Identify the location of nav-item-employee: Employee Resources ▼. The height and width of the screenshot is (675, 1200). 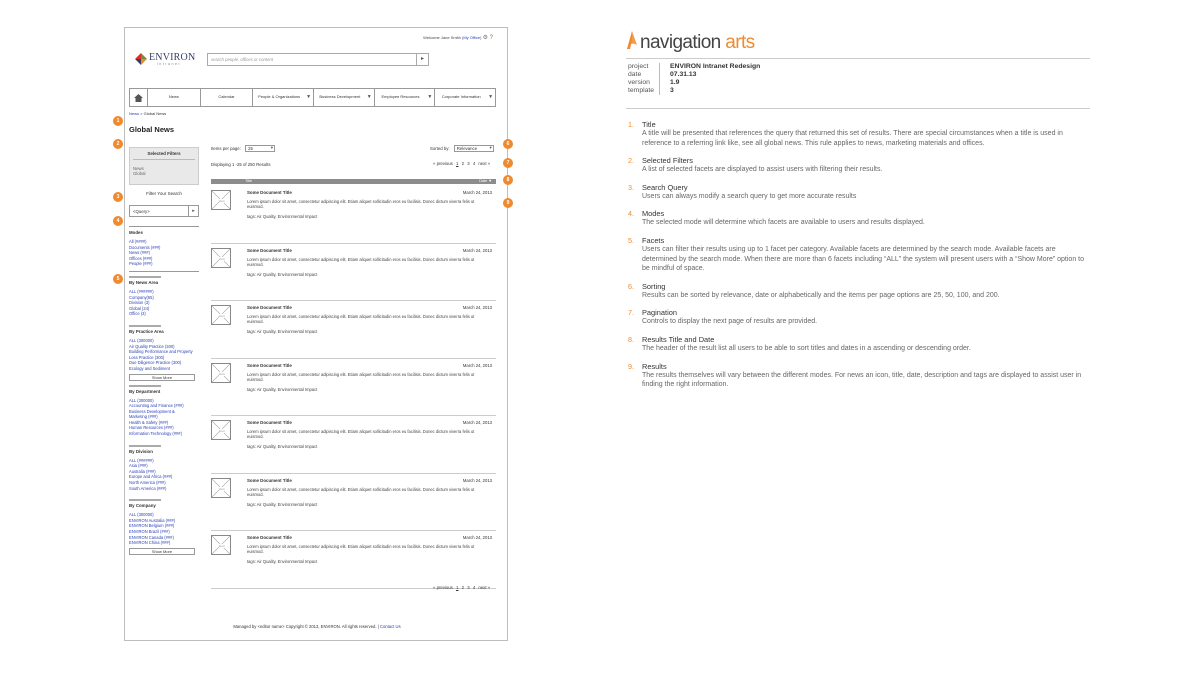
(404, 97).